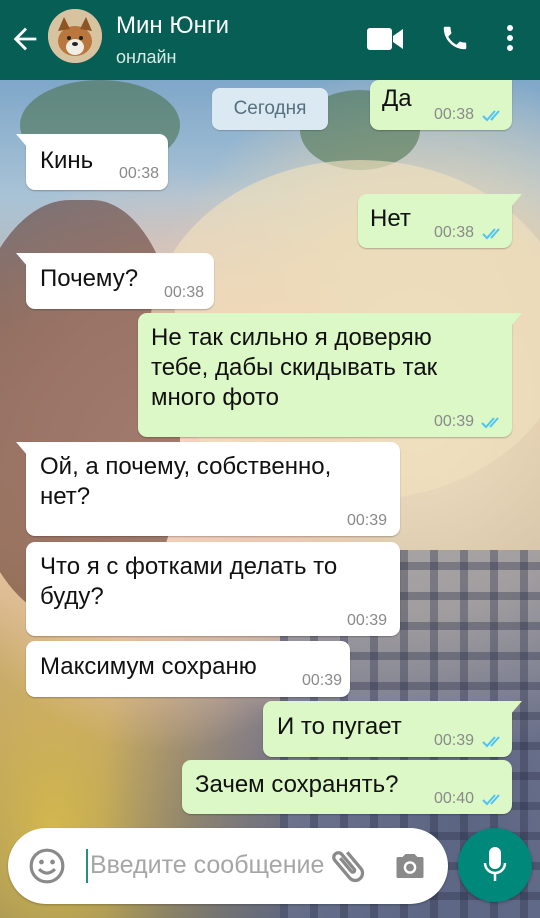  I want to click on message-line: буду?, so click(72, 596).